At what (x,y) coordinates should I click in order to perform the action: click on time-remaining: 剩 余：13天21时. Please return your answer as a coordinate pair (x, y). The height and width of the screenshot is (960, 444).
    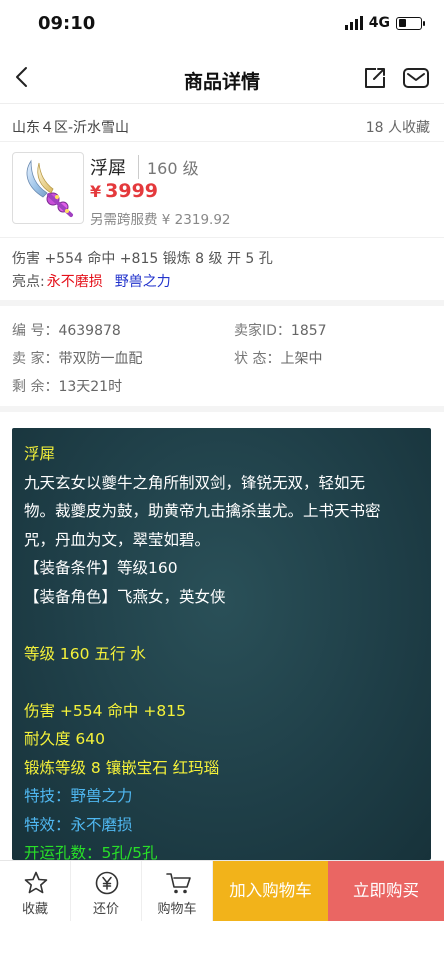
    Looking at the image, I should click on (67, 386).